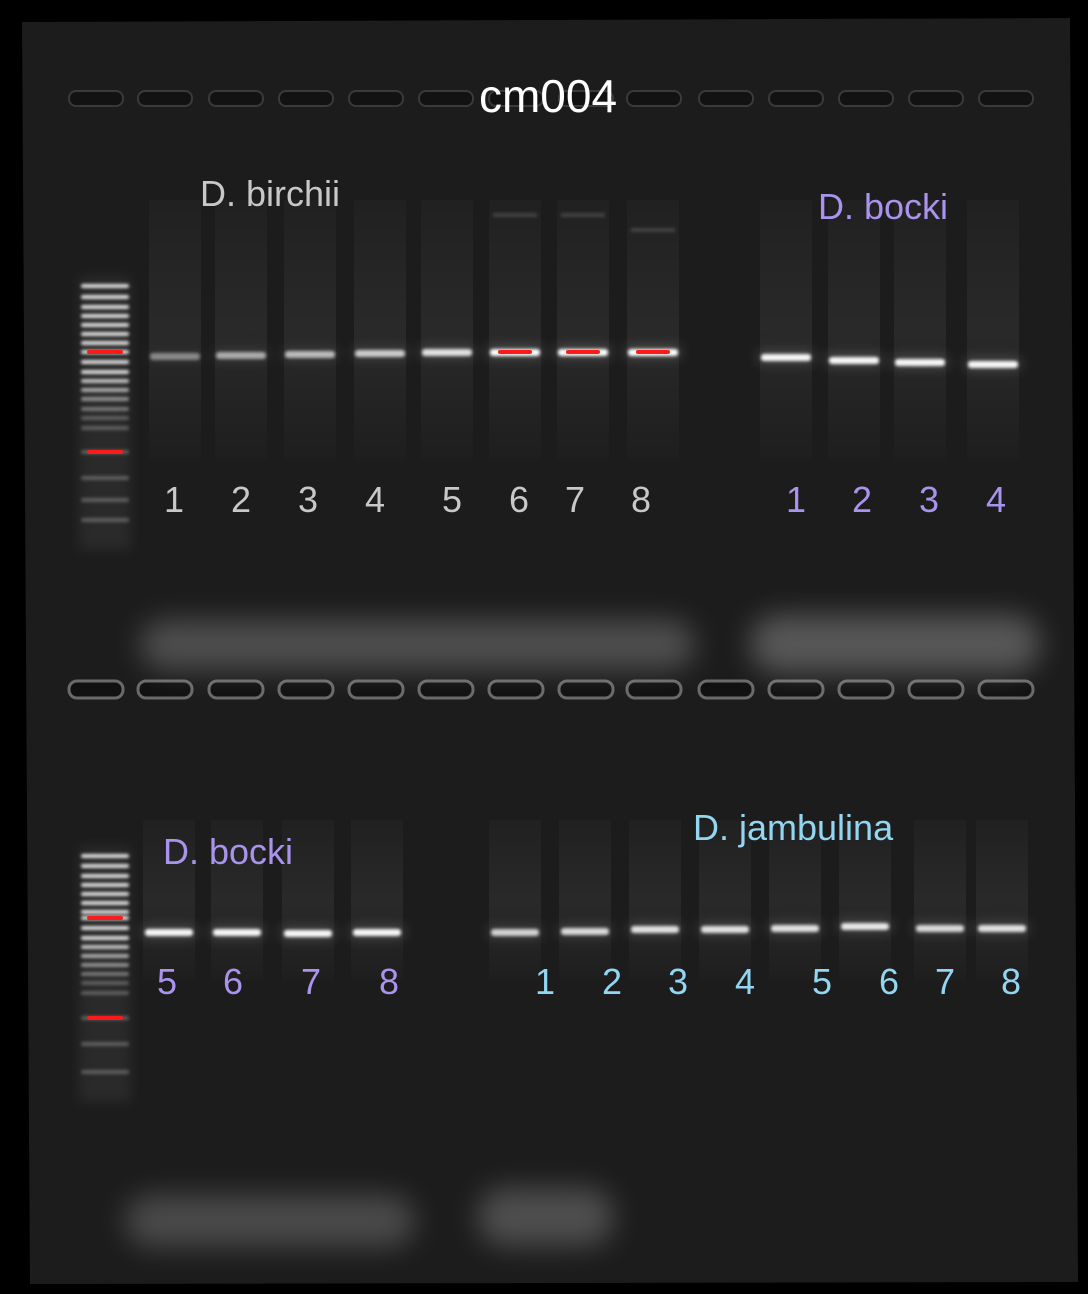 The width and height of the screenshot is (1088, 1294). What do you see at coordinates (883, 206) in the screenshot?
I see `species-label-bocki-top: D. bocki` at bounding box center [883, 206].